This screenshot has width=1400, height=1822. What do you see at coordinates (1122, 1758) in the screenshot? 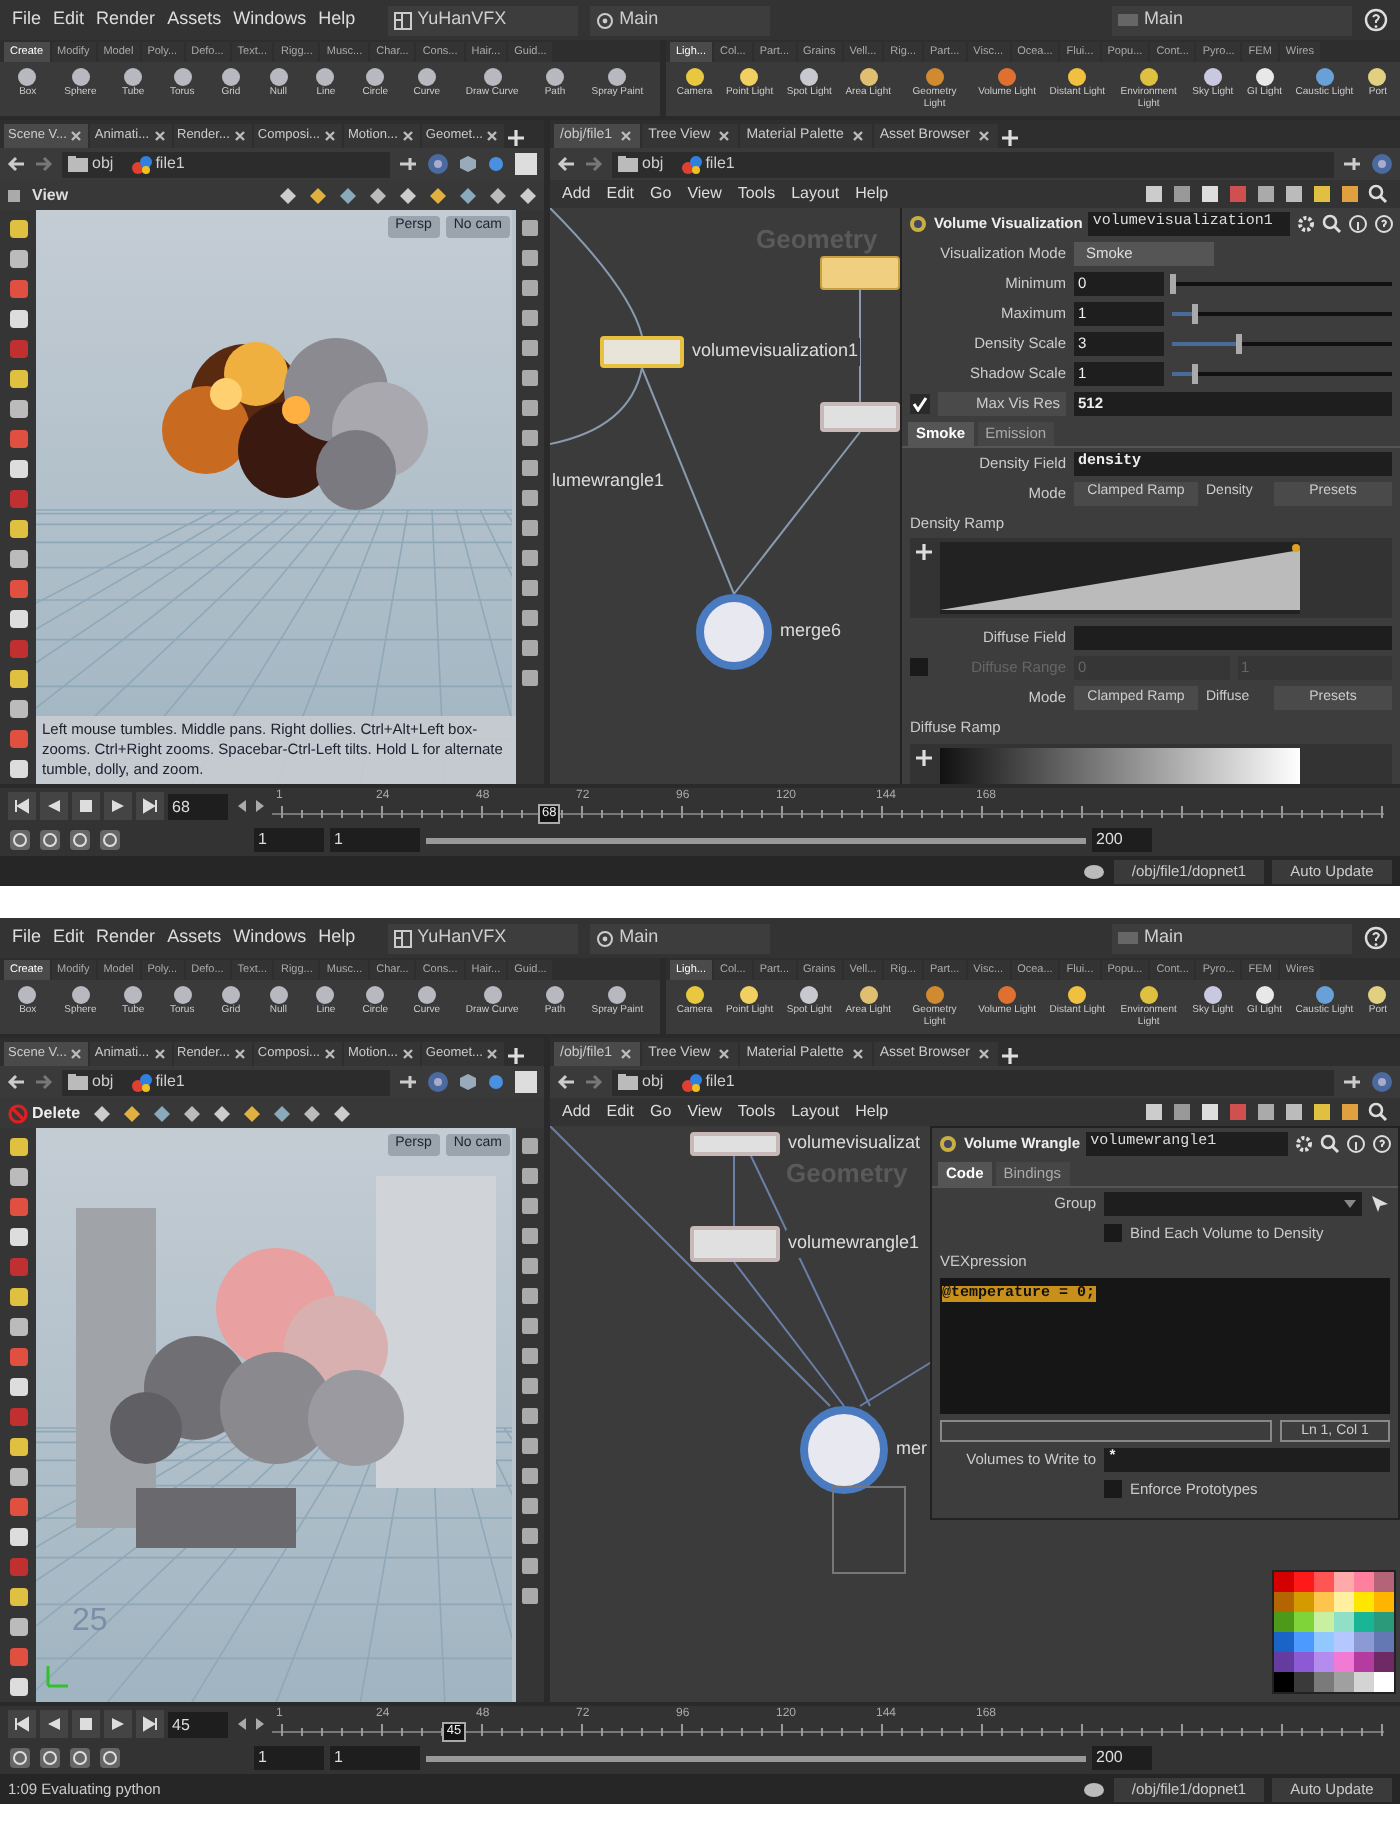
I see `end-frame-field: 200` at bounding box center [1122, 1758].